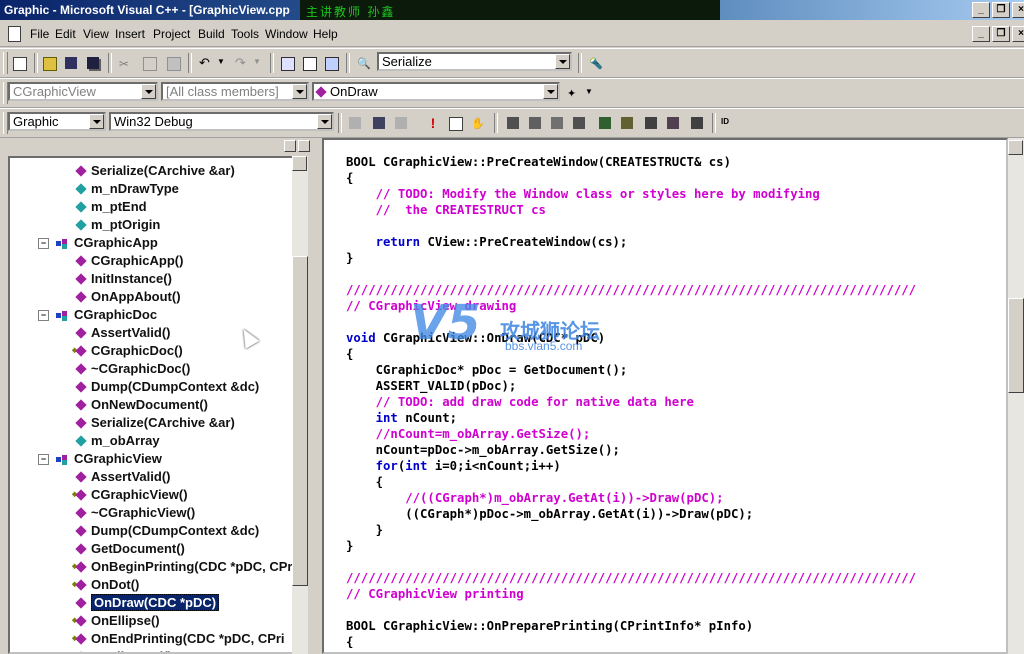 The height and width of the screenshot is (654, 1024). What do you see at coordinates (259, 63) in the screenshot?
I see `redo-dropdown-icon: ▼` at bounding box center [259, 63].